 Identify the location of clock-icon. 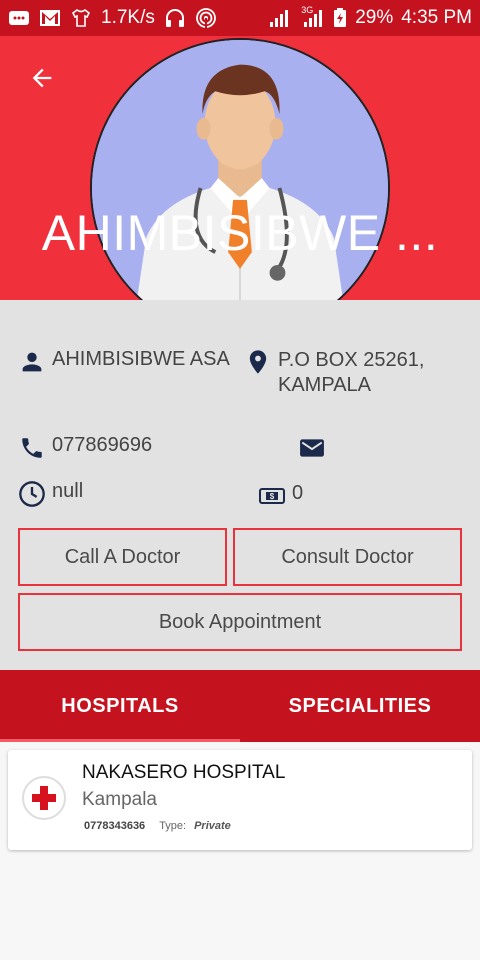
(32, 494).